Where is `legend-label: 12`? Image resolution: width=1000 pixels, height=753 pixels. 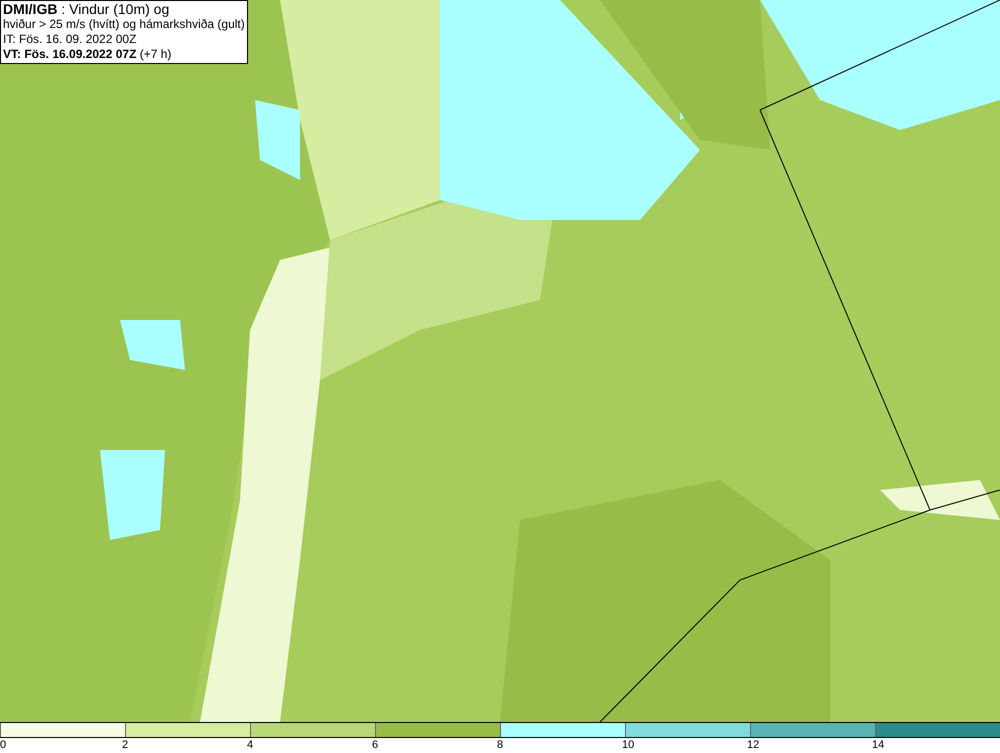
legend-label: 12 is located at coordinates (753, 745).